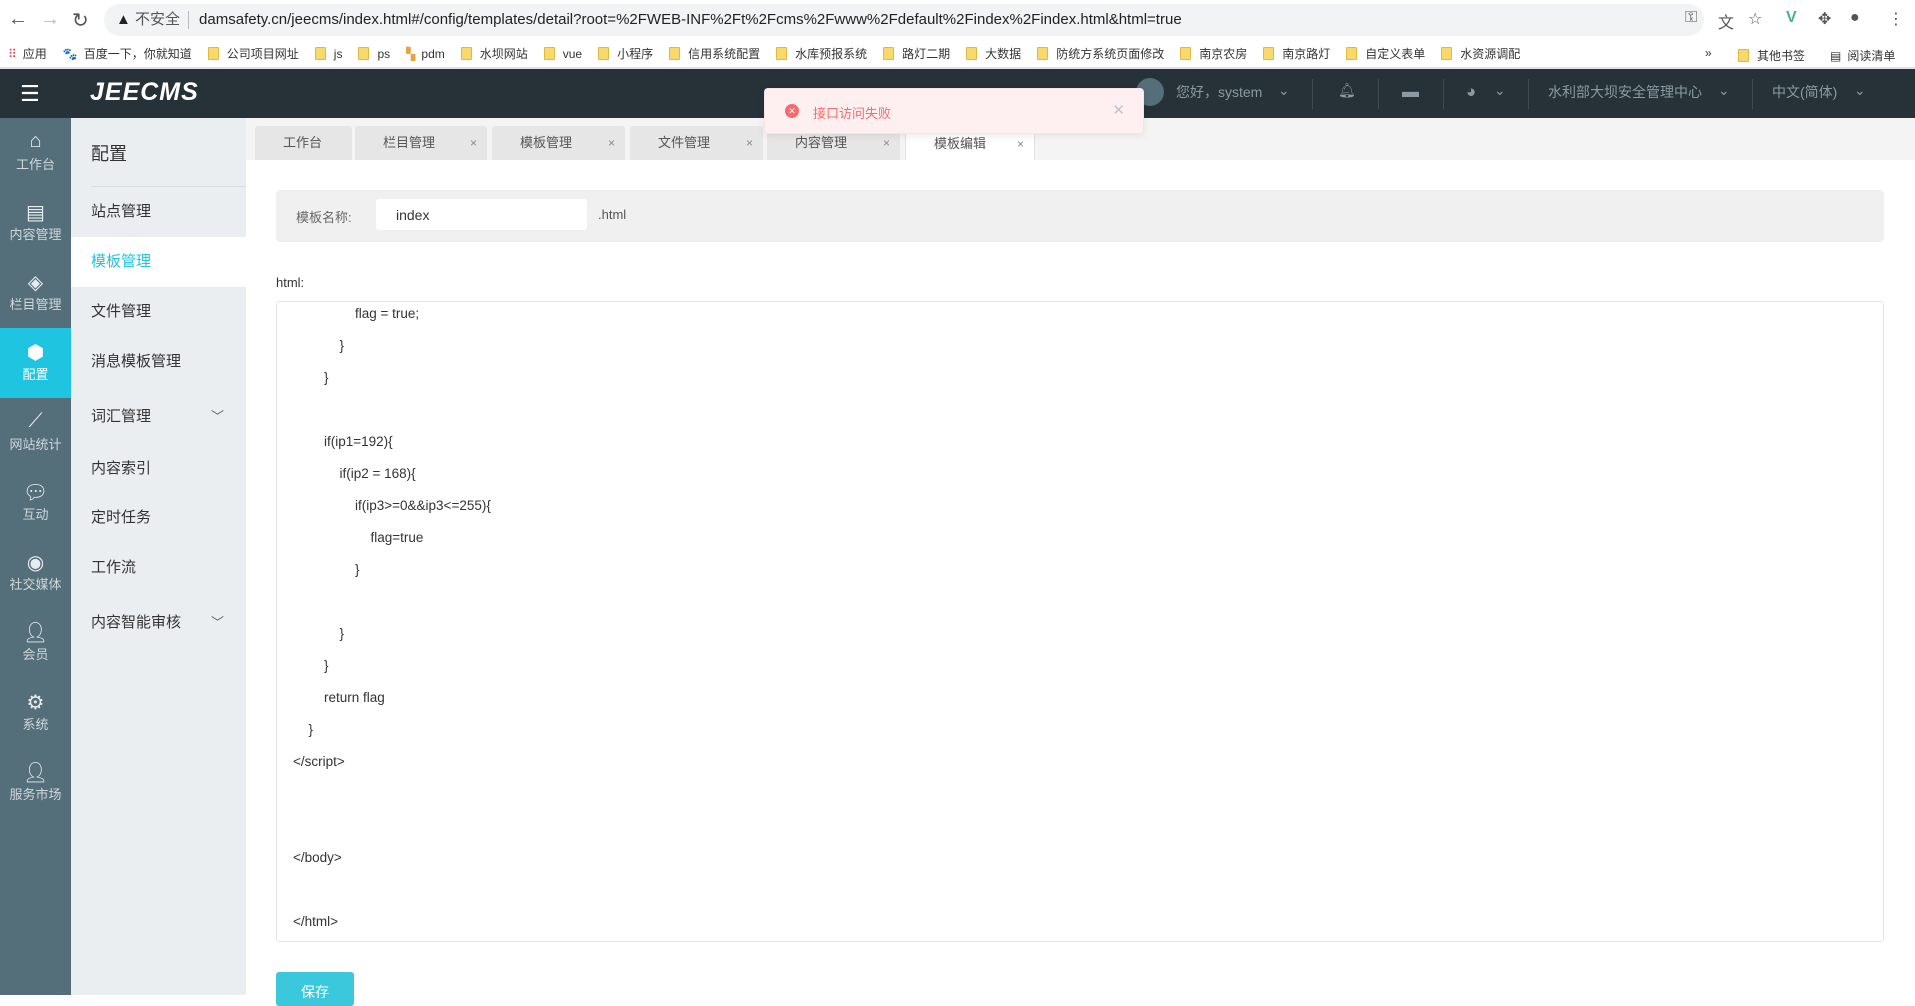 The width and height of the screenshot is (1915, 1006). I want to click on menu-kebab-icon: ⋮, so click(1896, 19).